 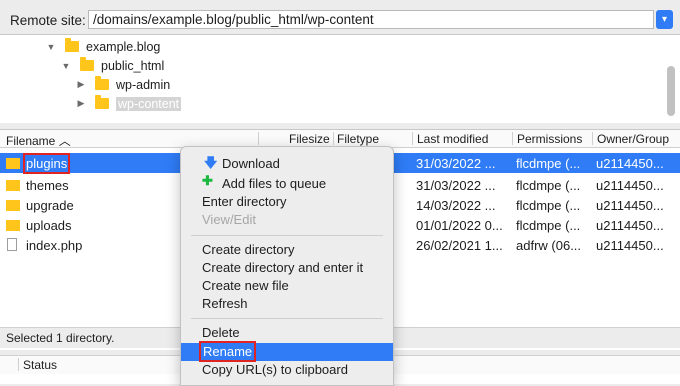 I want to click on menu-item-view-edit: View/Edit, so click(x=229, y=219).